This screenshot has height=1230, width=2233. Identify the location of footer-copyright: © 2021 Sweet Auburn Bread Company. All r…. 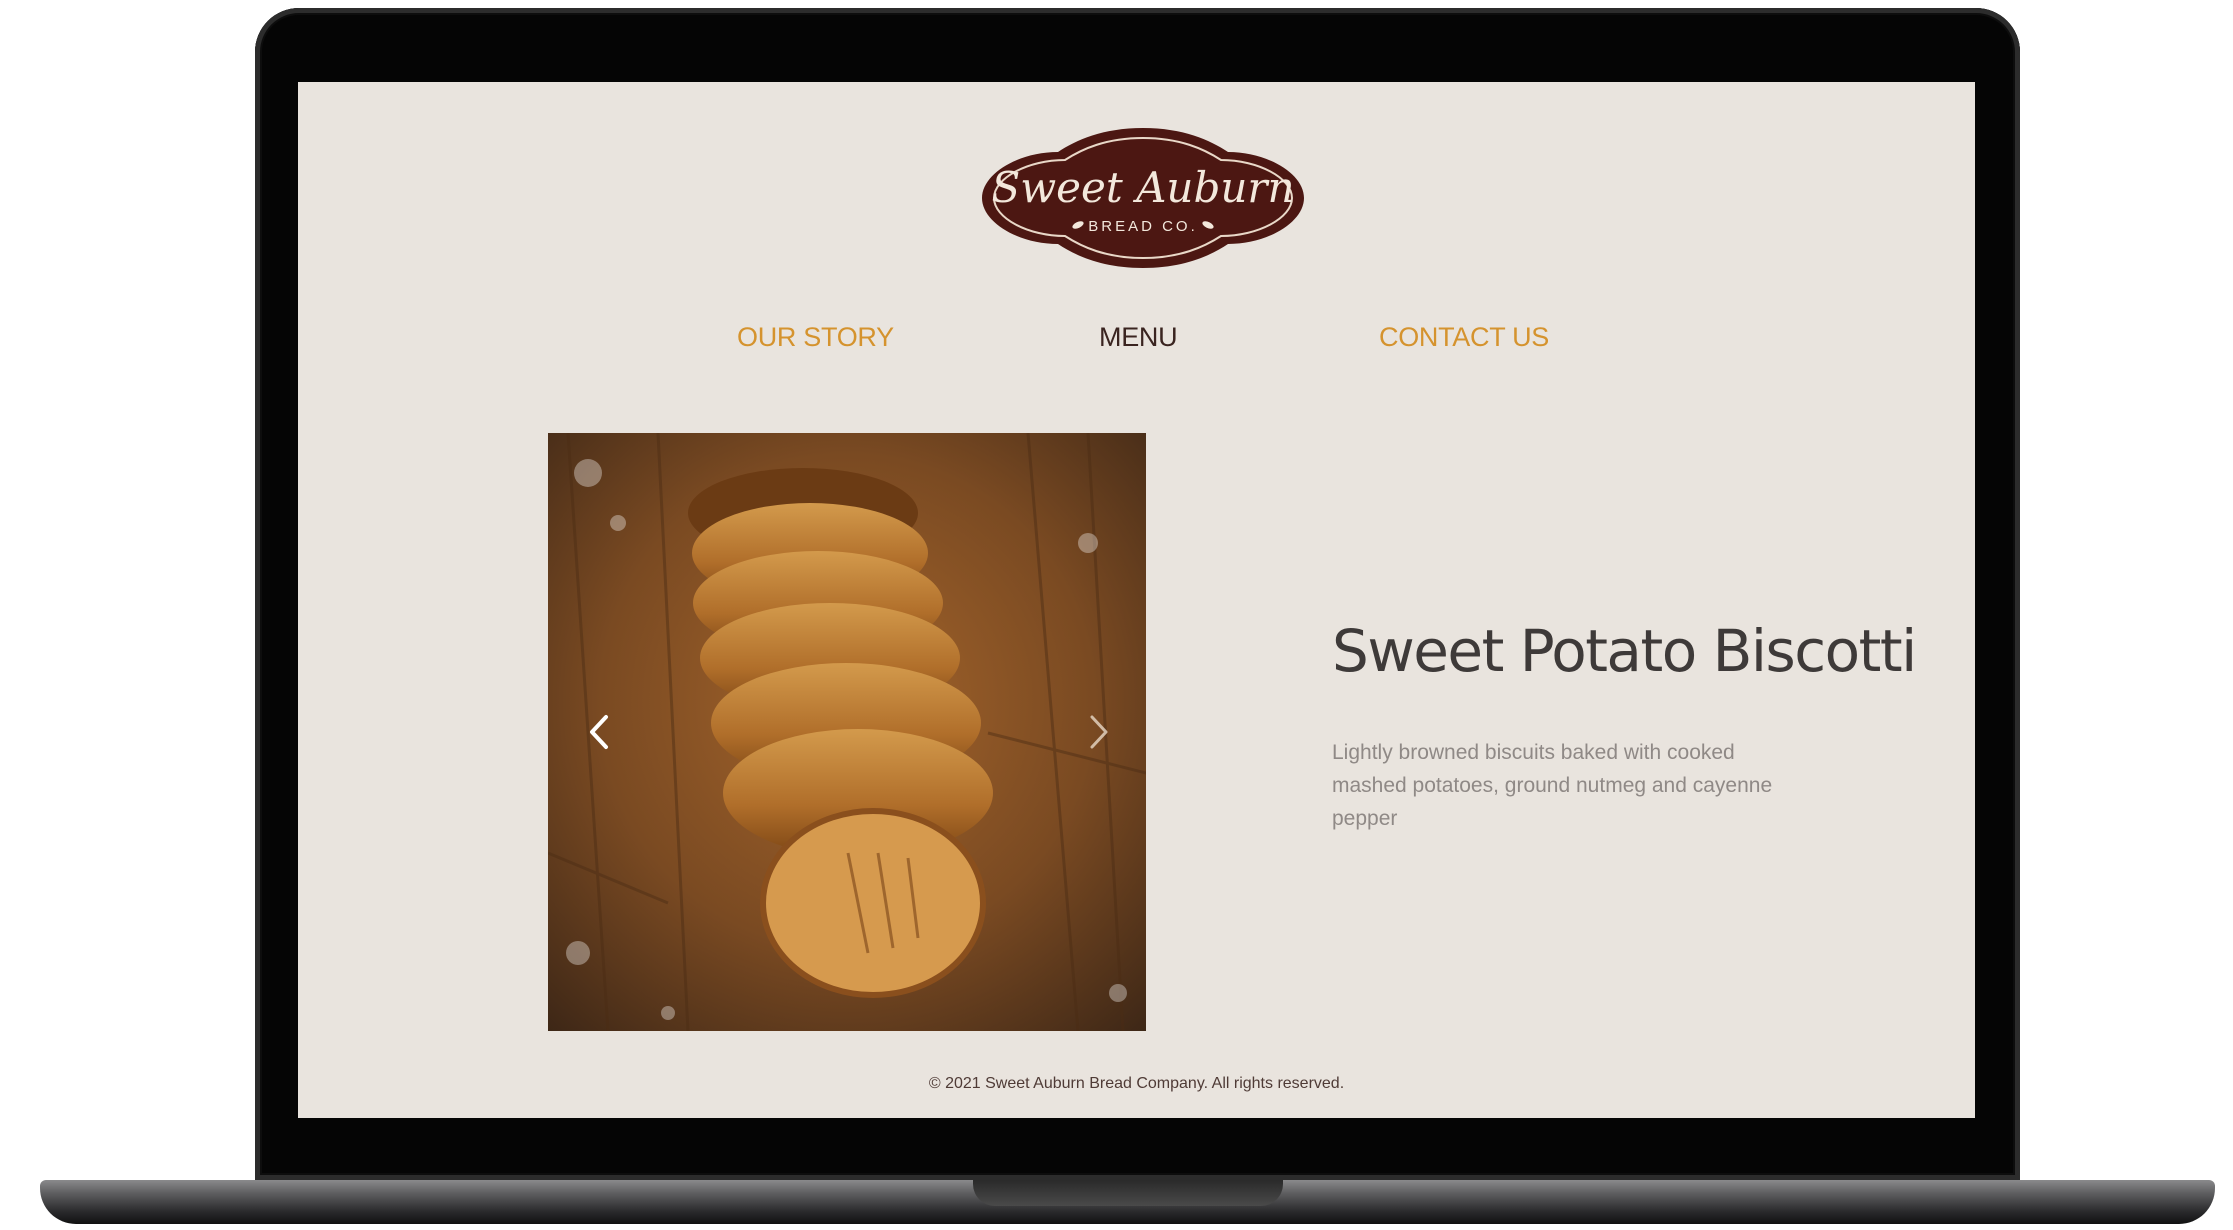
(1136, 1083).